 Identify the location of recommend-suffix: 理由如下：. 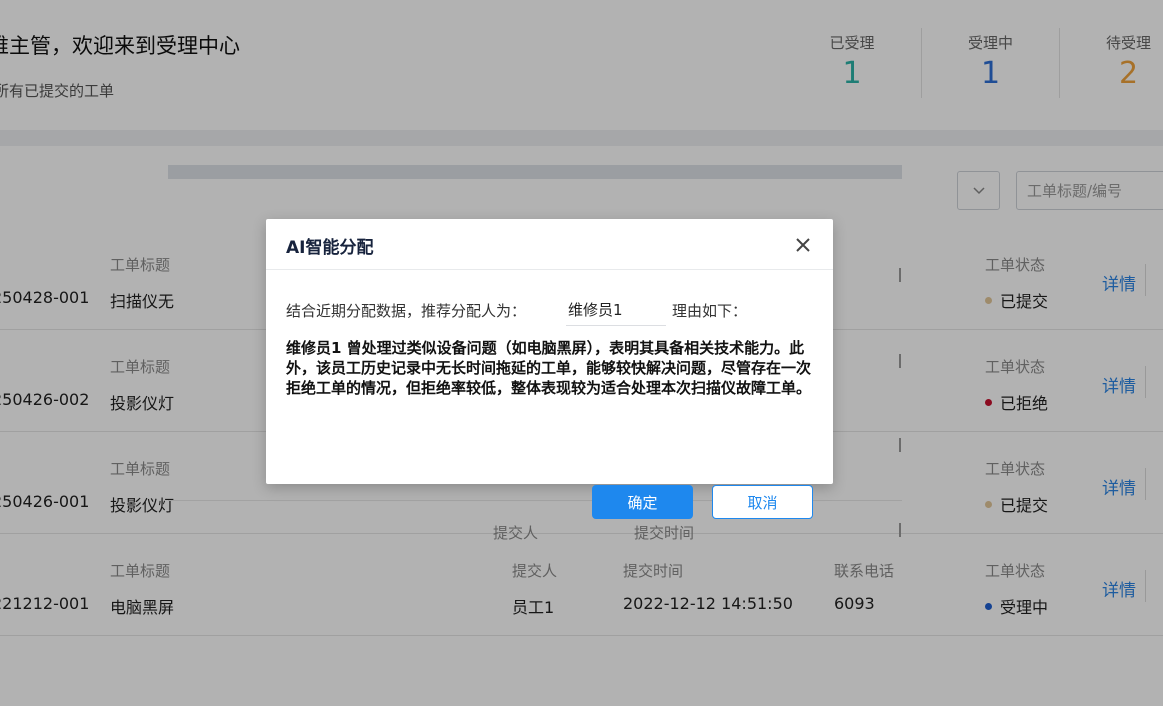
(710, 310).